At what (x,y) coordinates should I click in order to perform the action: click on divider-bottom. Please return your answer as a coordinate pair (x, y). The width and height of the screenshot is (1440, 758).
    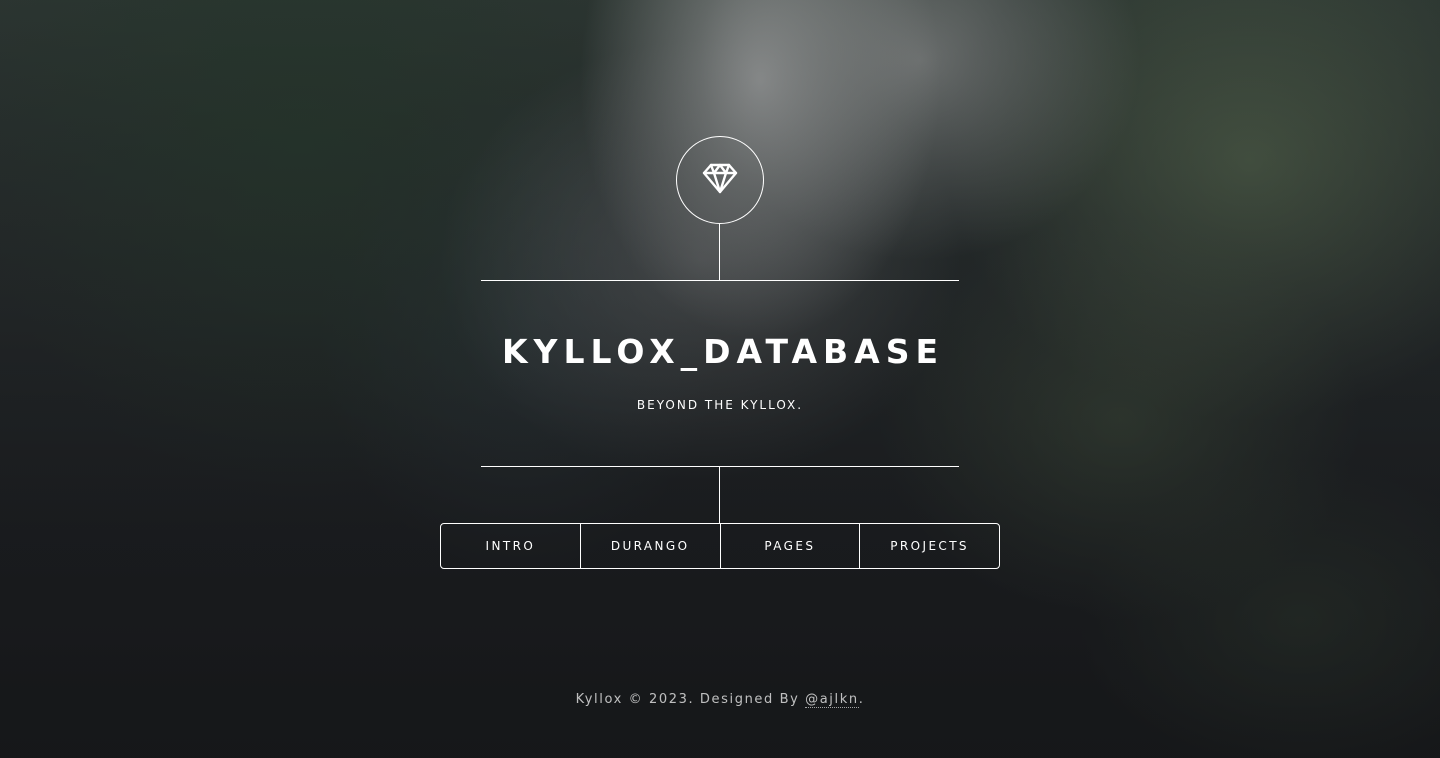
    Looking at the image, I should click on (720, 466).